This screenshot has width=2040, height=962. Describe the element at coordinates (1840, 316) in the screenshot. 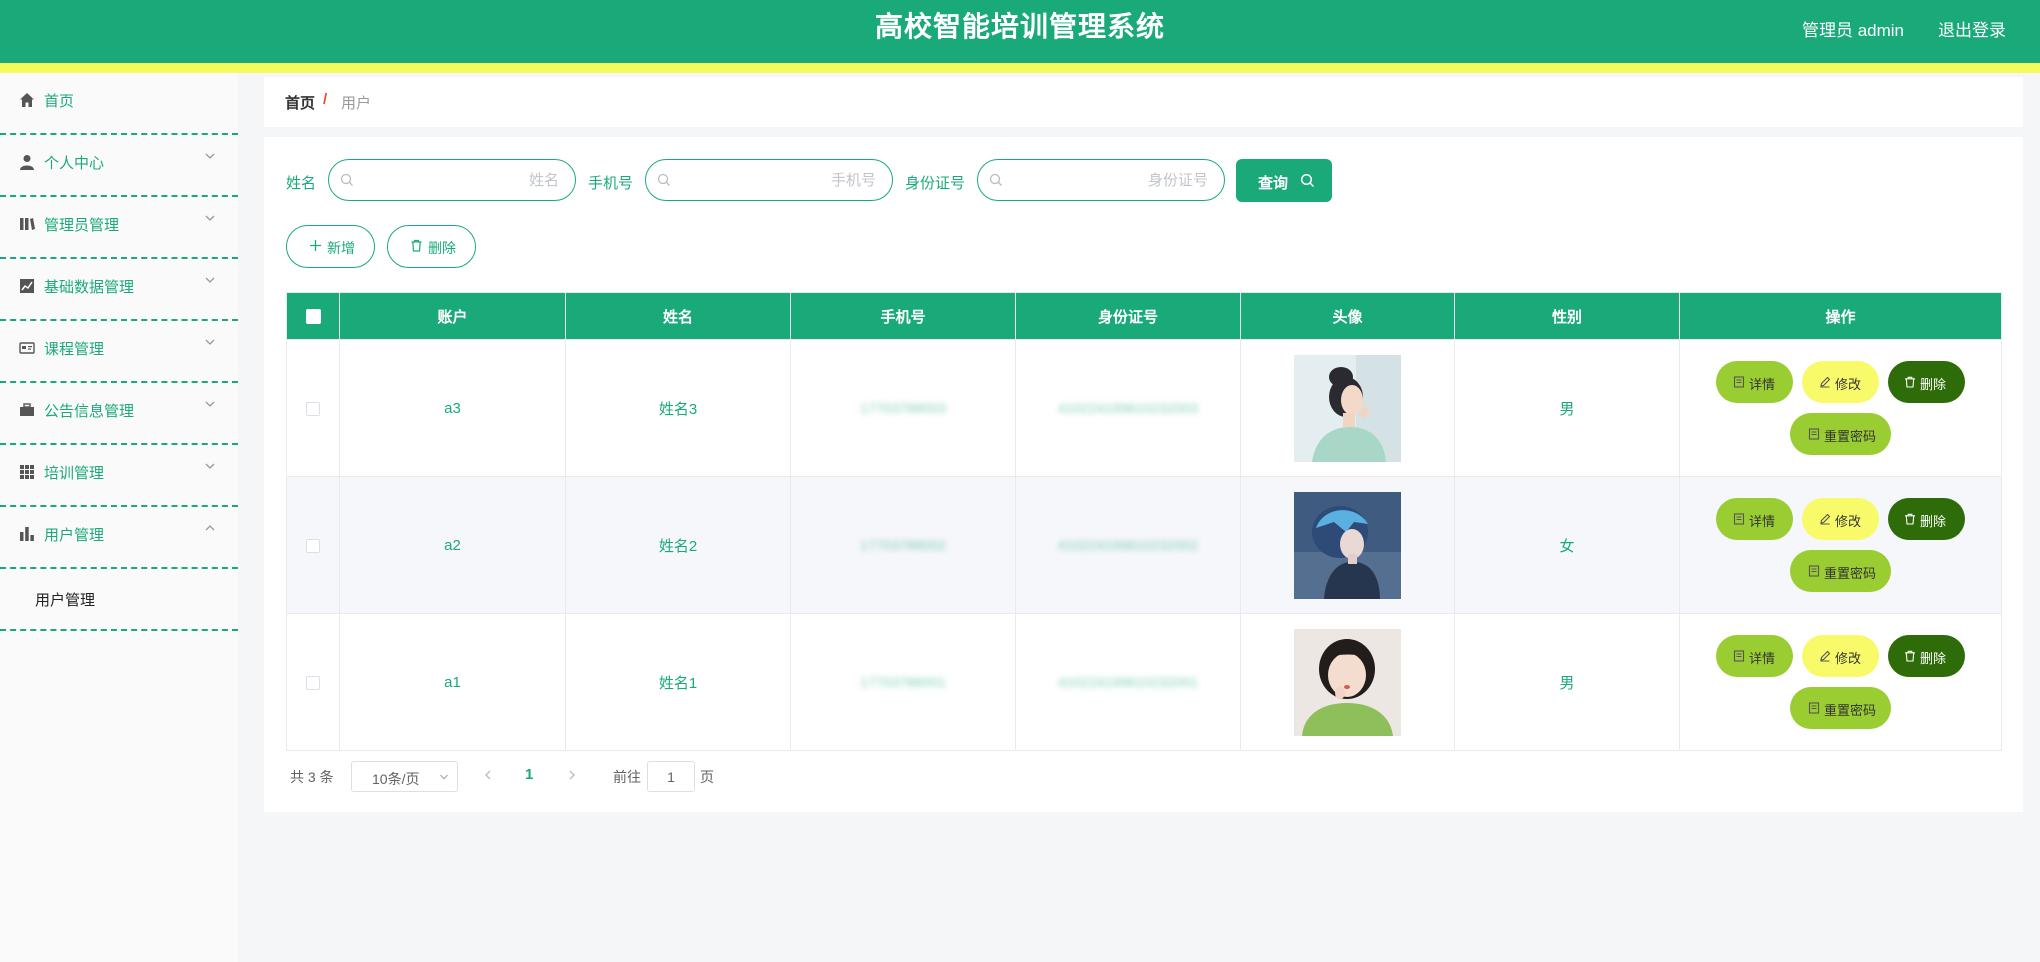

I see `column-header: 操作` at that location.